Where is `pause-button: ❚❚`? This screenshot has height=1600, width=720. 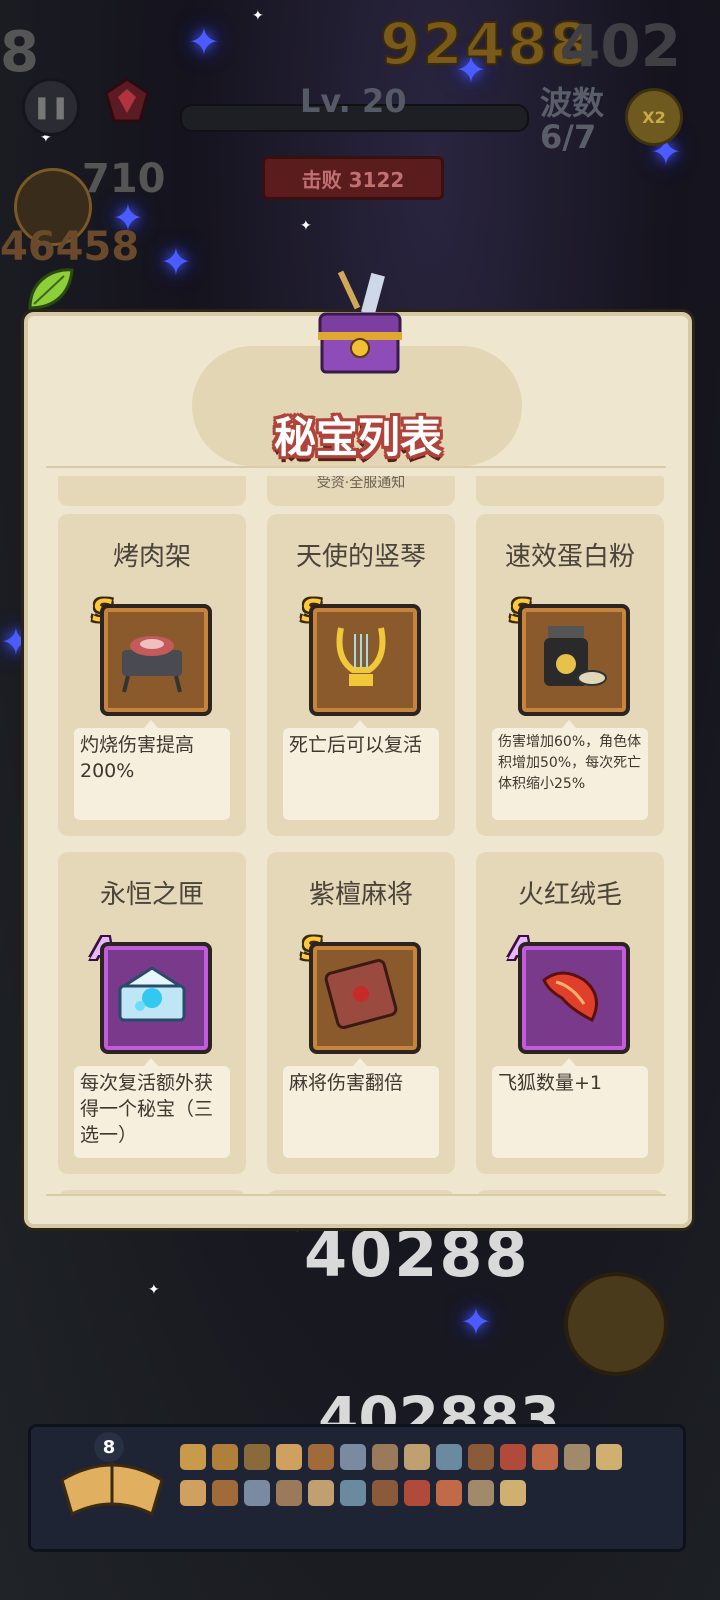 pause-button: ❚❚ is located at coordinates (51, 107).